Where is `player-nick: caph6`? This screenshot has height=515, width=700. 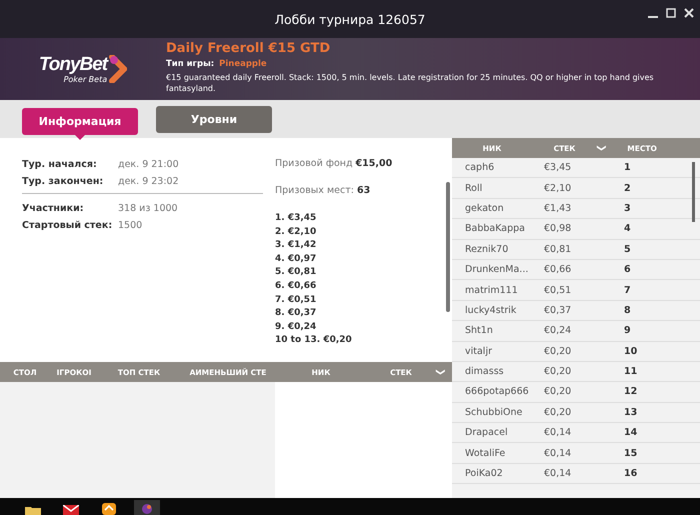 player-nick: caph6 is located at coordinates (480, 168).